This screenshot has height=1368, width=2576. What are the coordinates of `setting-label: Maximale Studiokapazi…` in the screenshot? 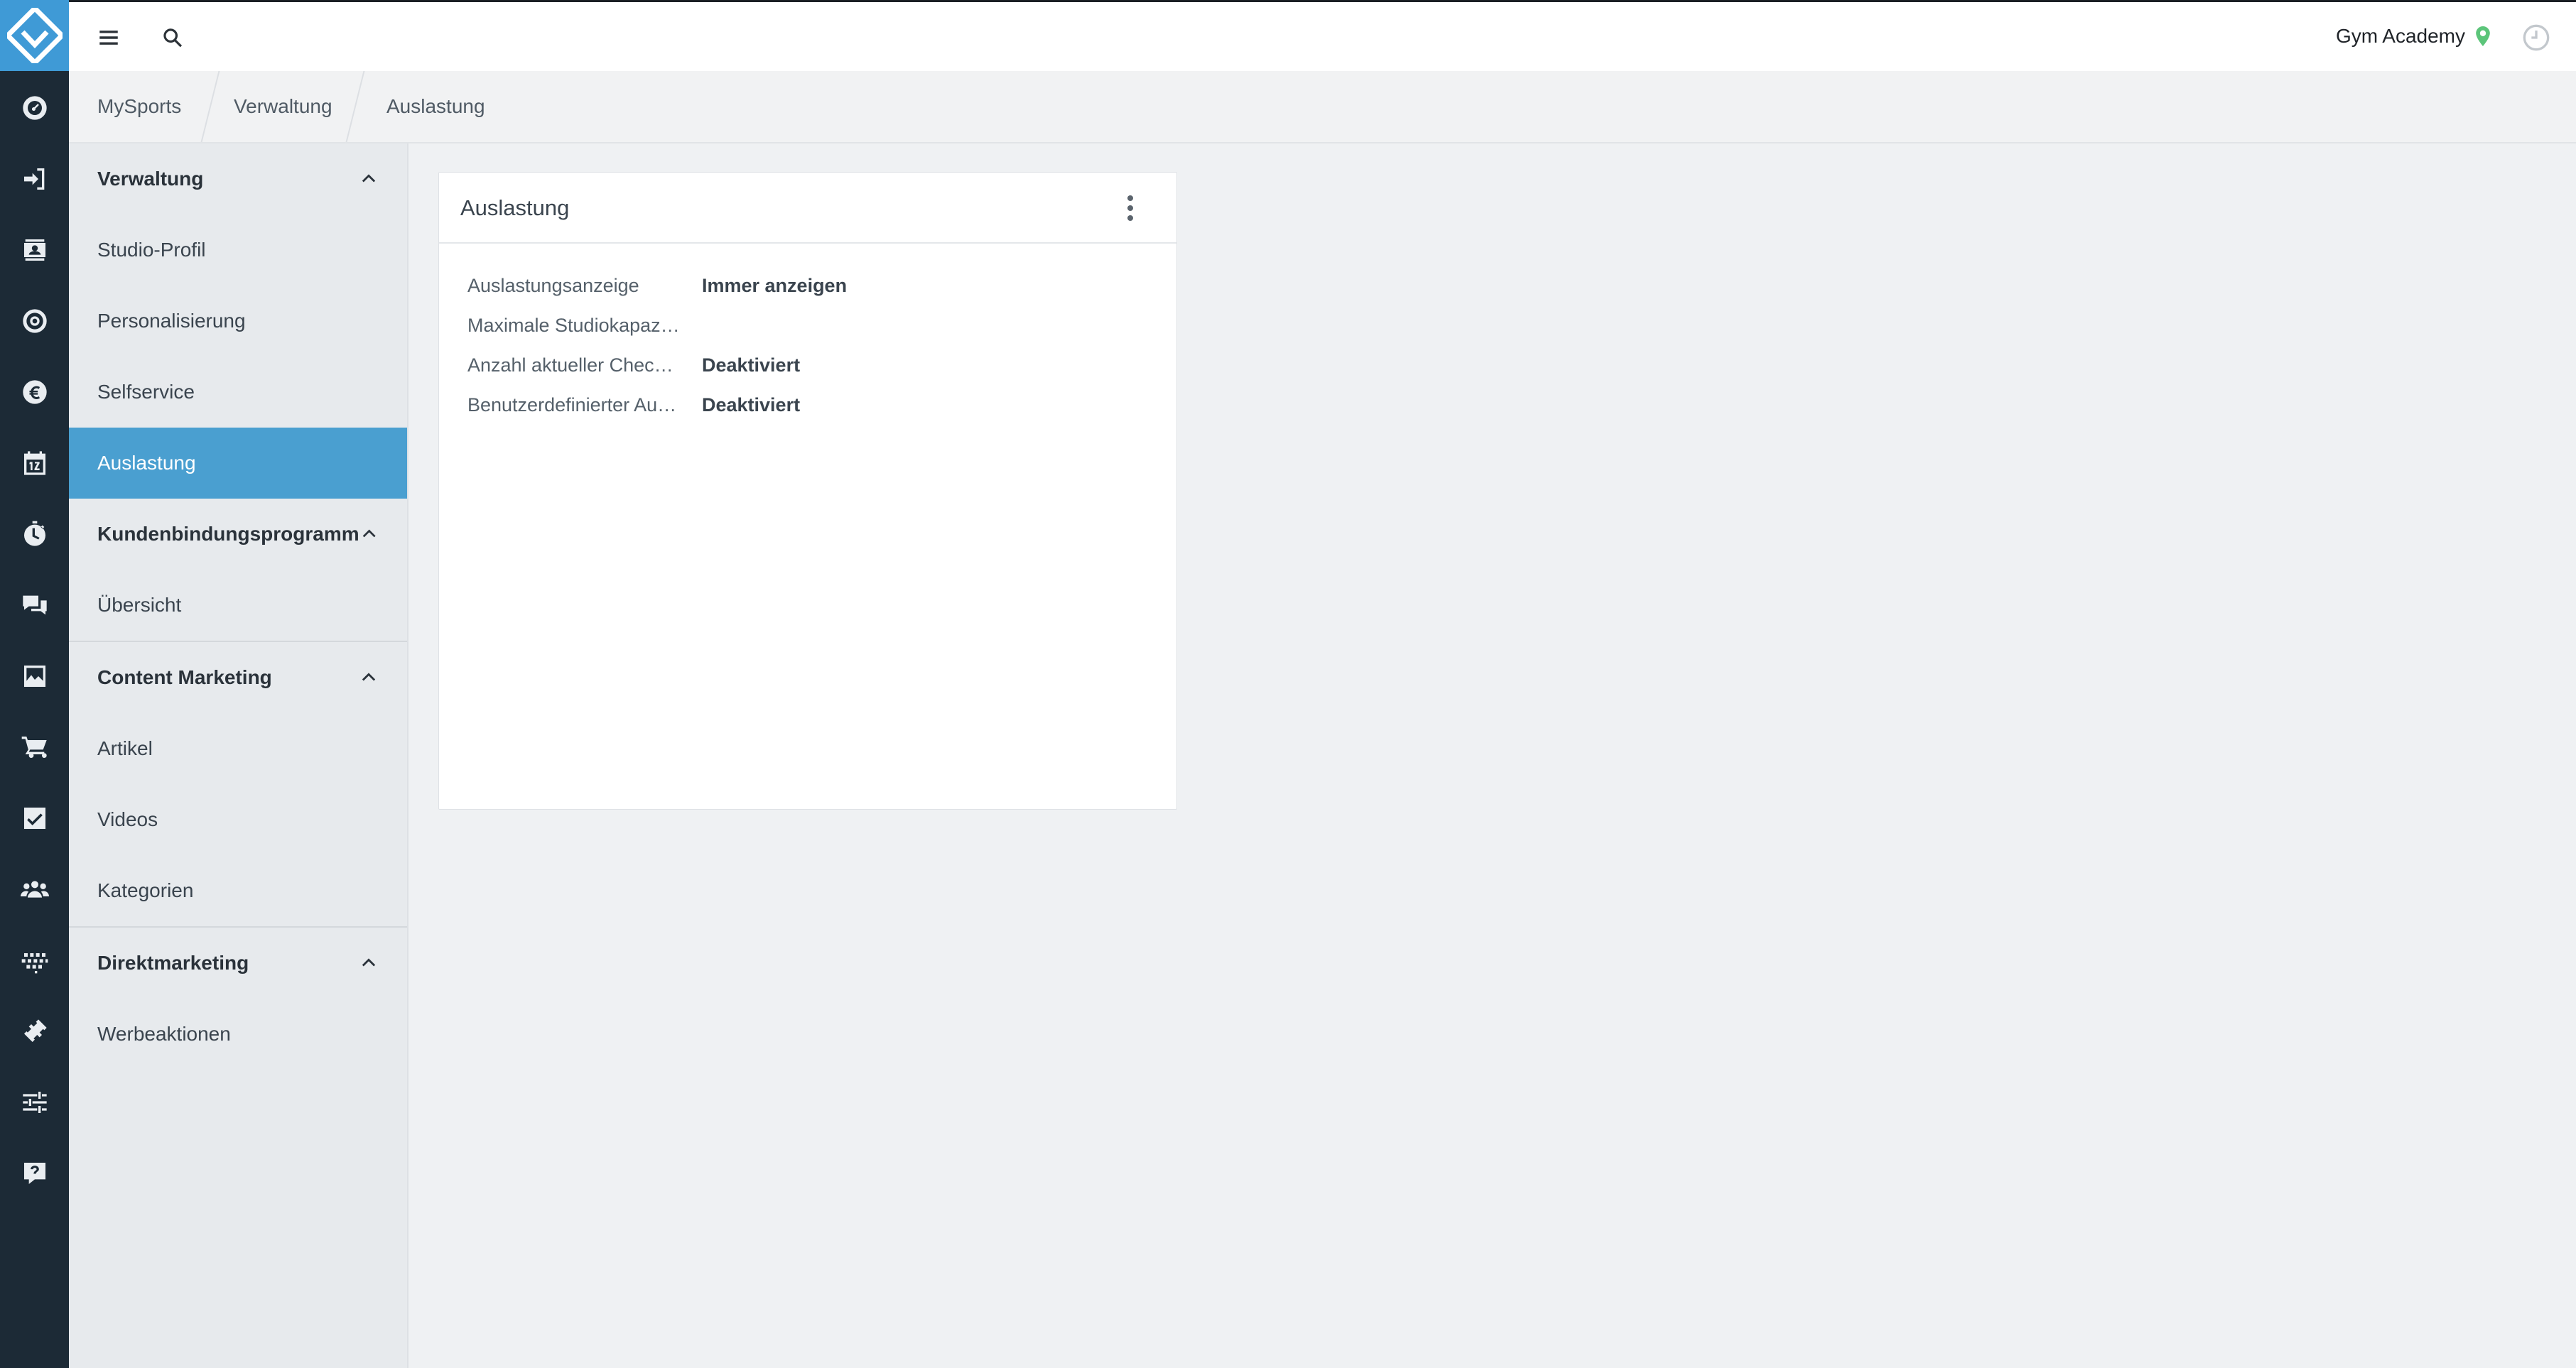 It's located at (574, 325).